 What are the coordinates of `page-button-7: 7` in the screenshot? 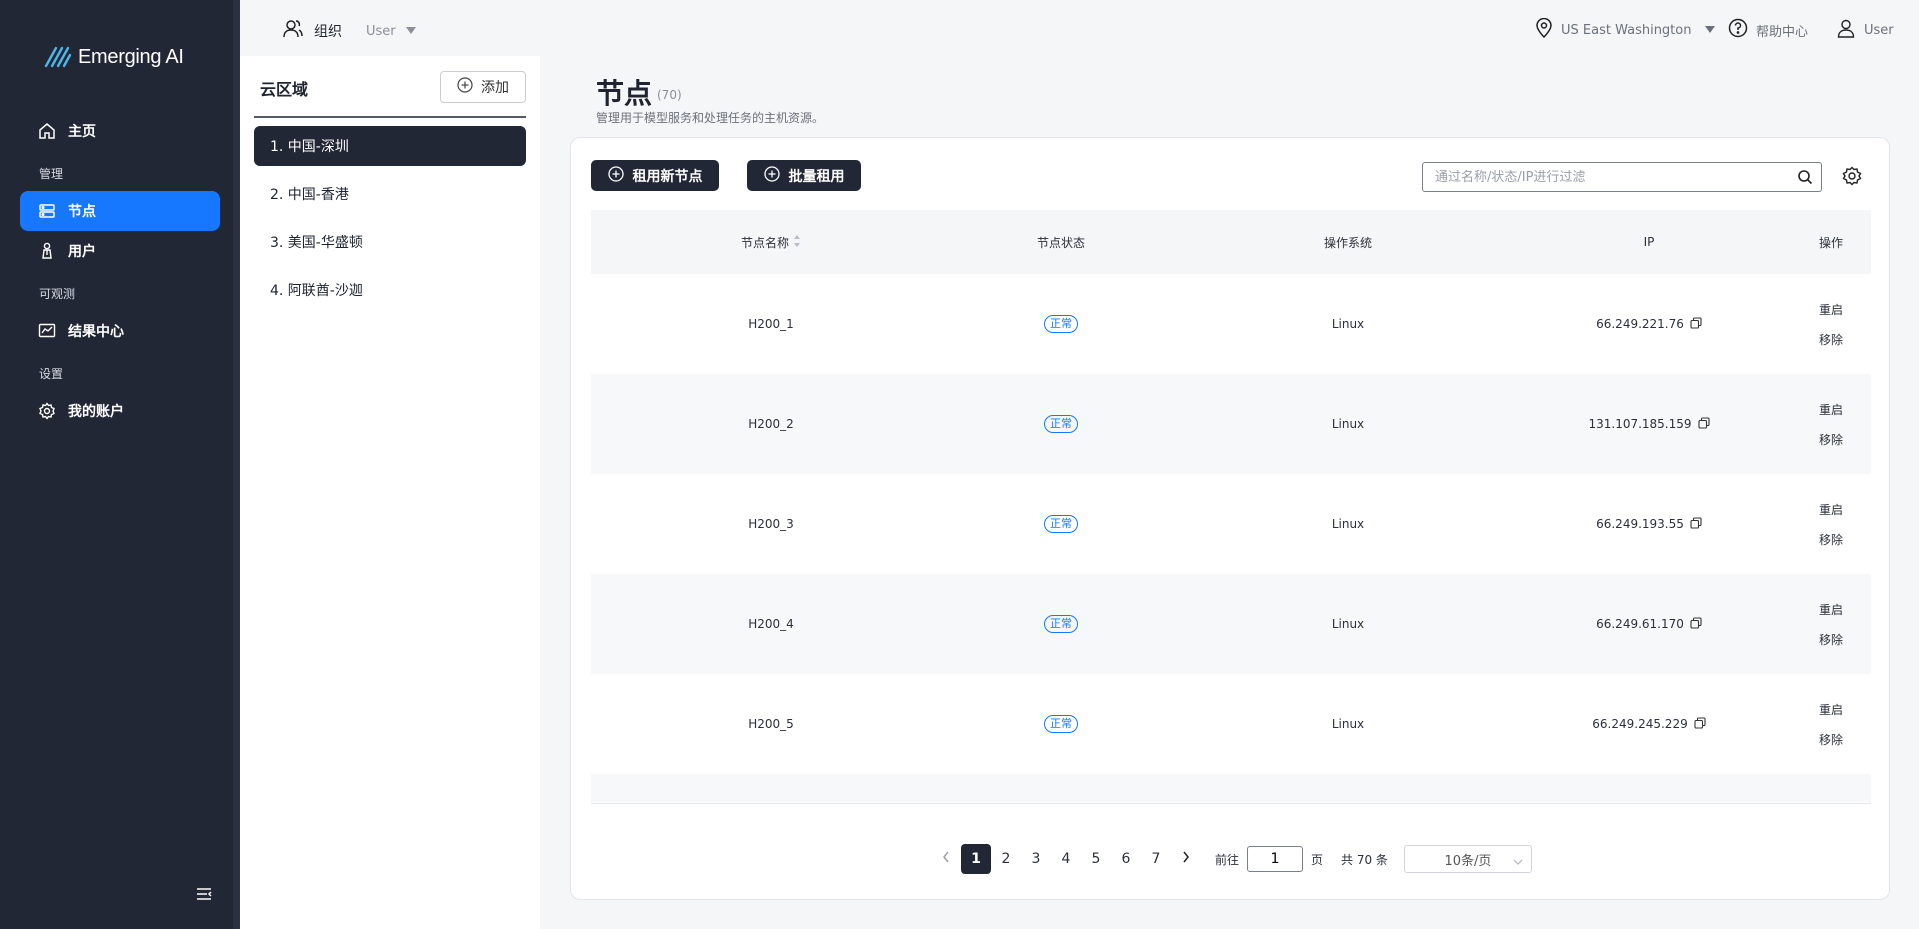 It's located at (1156, 859).